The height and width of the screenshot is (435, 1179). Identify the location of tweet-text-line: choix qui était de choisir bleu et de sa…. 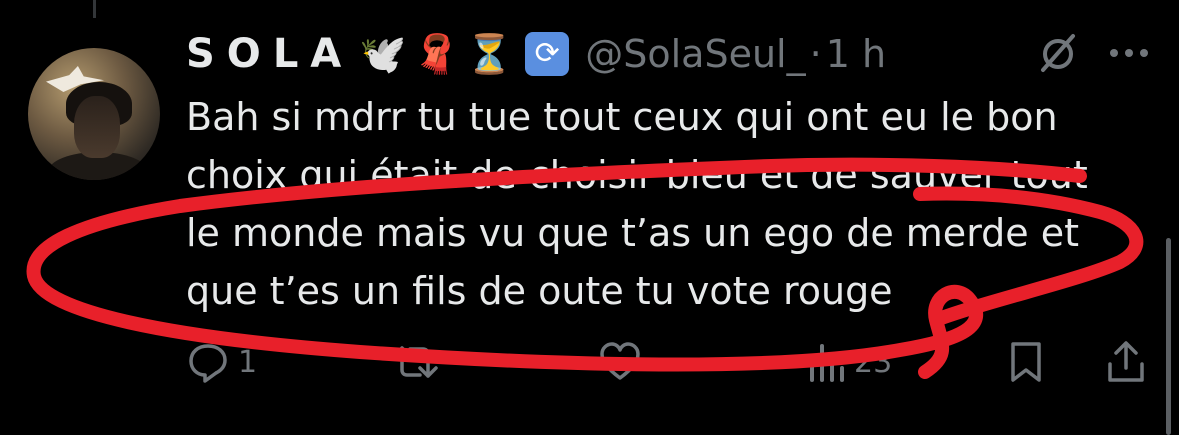
(637, 175).